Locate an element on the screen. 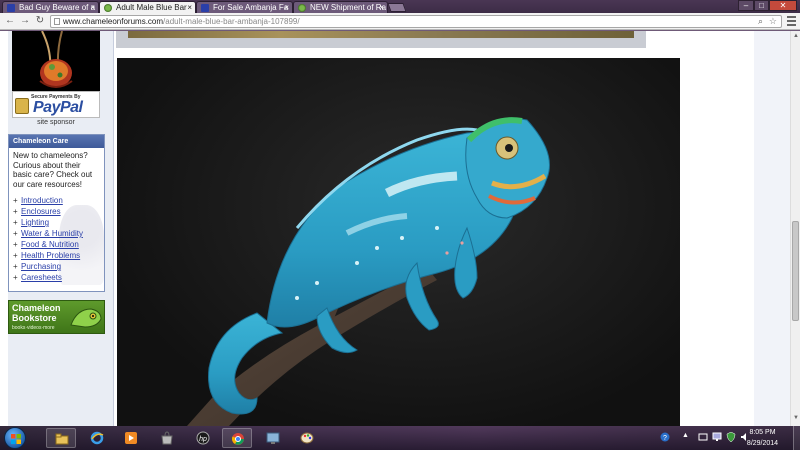 This screenshot has width=800, height=450. bookstore-title: Chameleon Bookstore is located at coordinates (36, 313).